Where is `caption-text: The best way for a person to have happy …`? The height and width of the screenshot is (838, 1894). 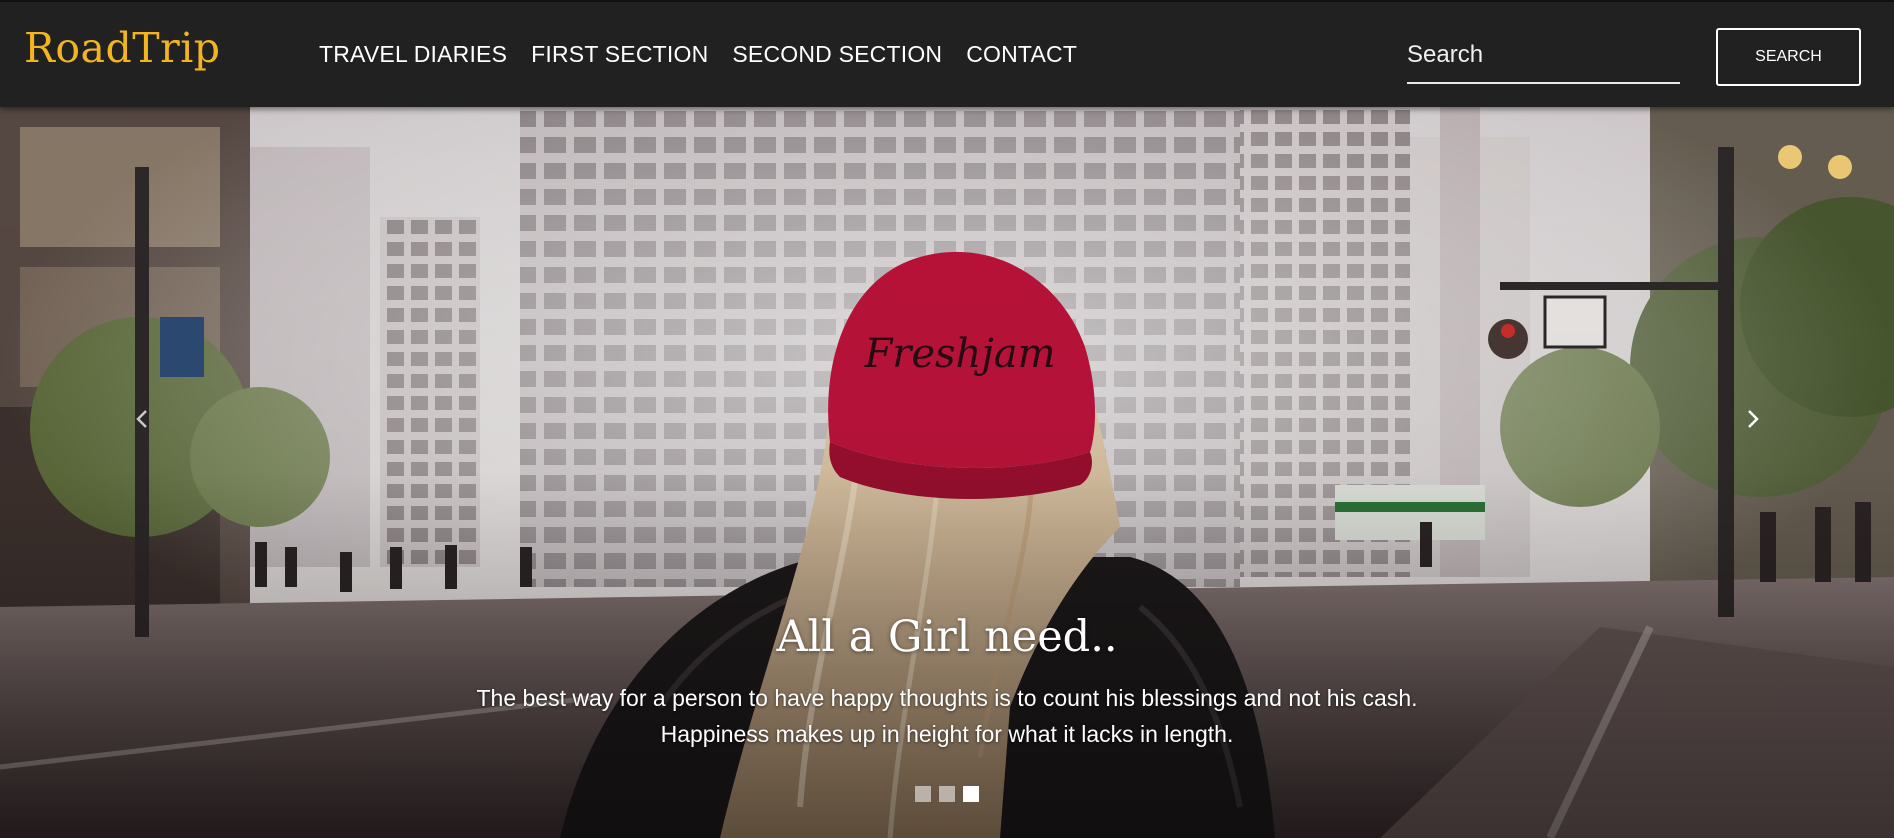
caption-text: The best way for a person to have happy … is located at coordinates (947, 716).